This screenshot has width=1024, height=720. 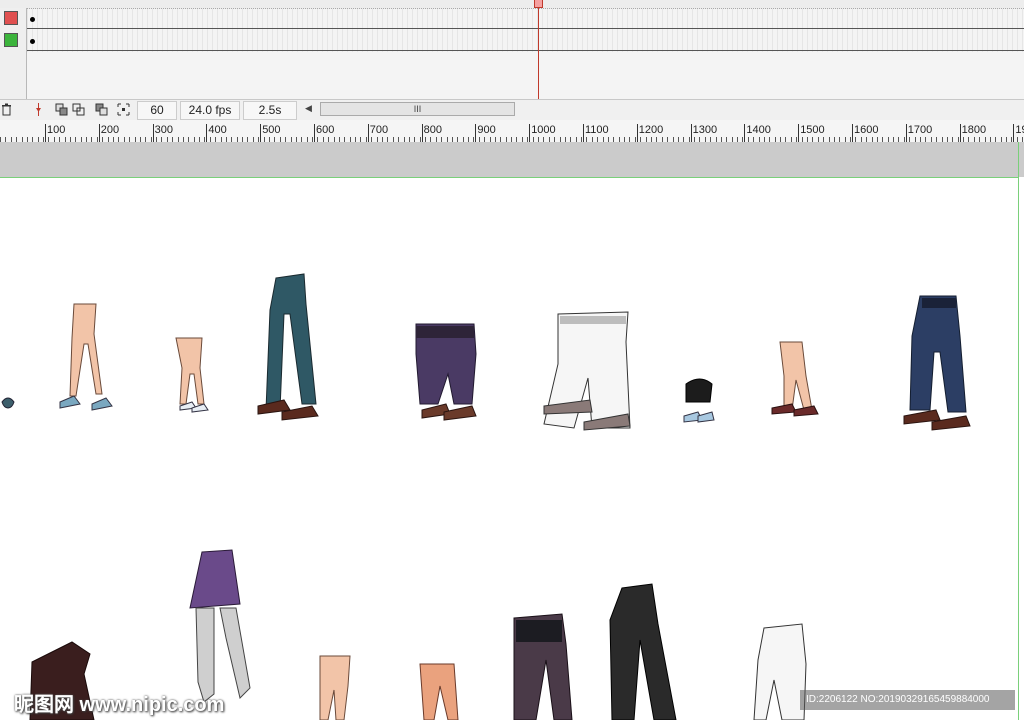 I want to click on ruler-label: 700, so click(x=379, y=130).